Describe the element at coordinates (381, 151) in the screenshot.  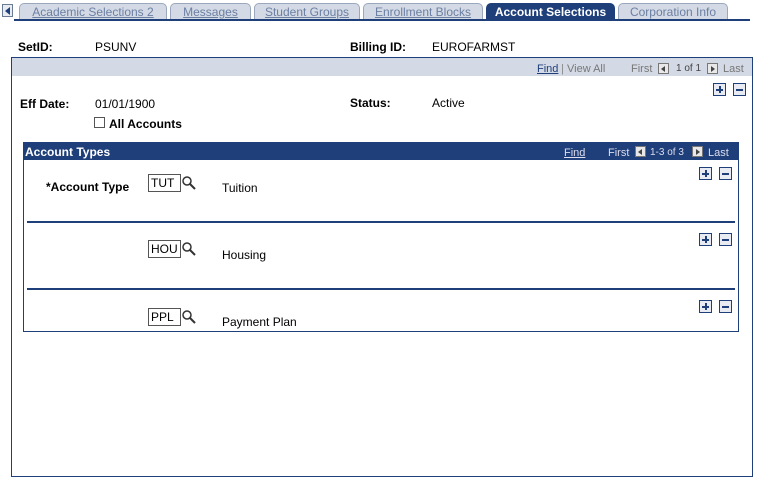
I see `account-types-header` at that location.